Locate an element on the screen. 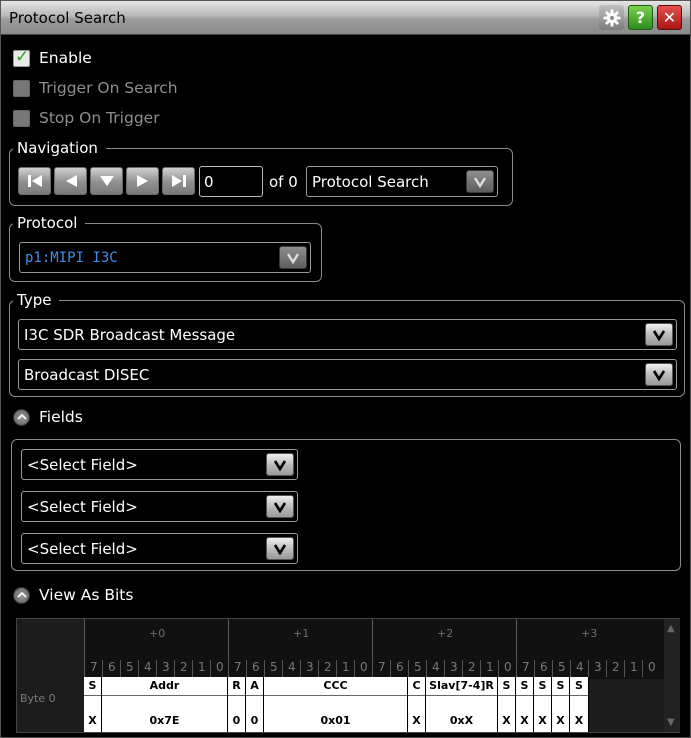  type-secondary-combo: Broadcast DISEC is located at coordinates (347, 374).